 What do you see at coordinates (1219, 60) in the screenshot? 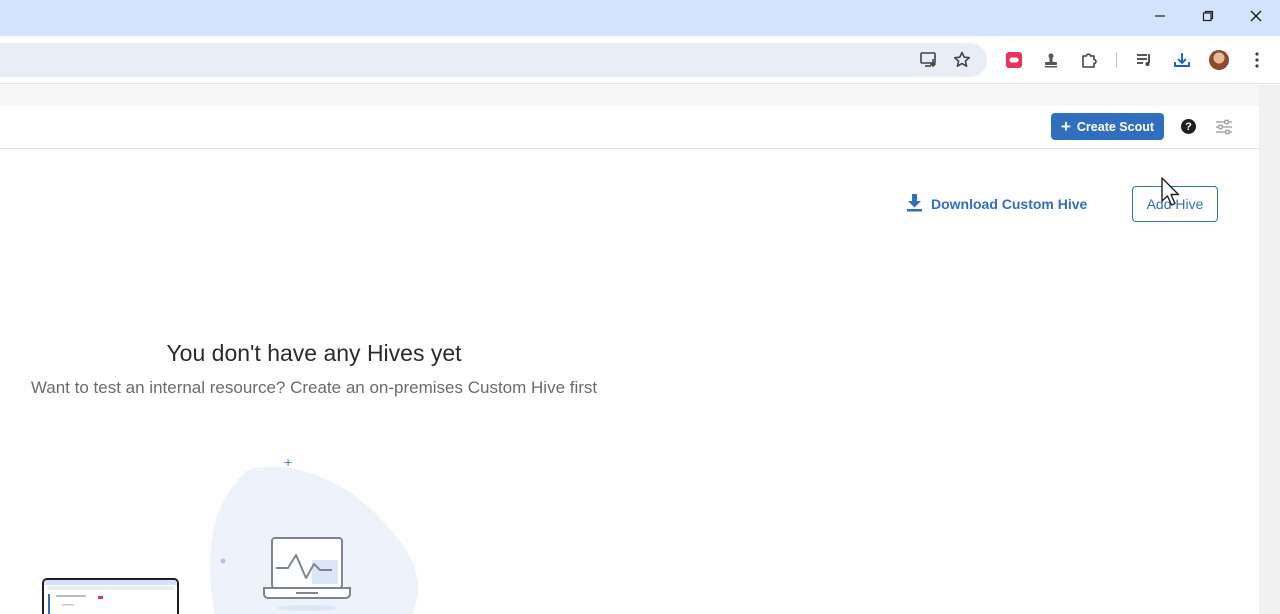
I see `profile-avatar` at bounding box center [1219, 60].